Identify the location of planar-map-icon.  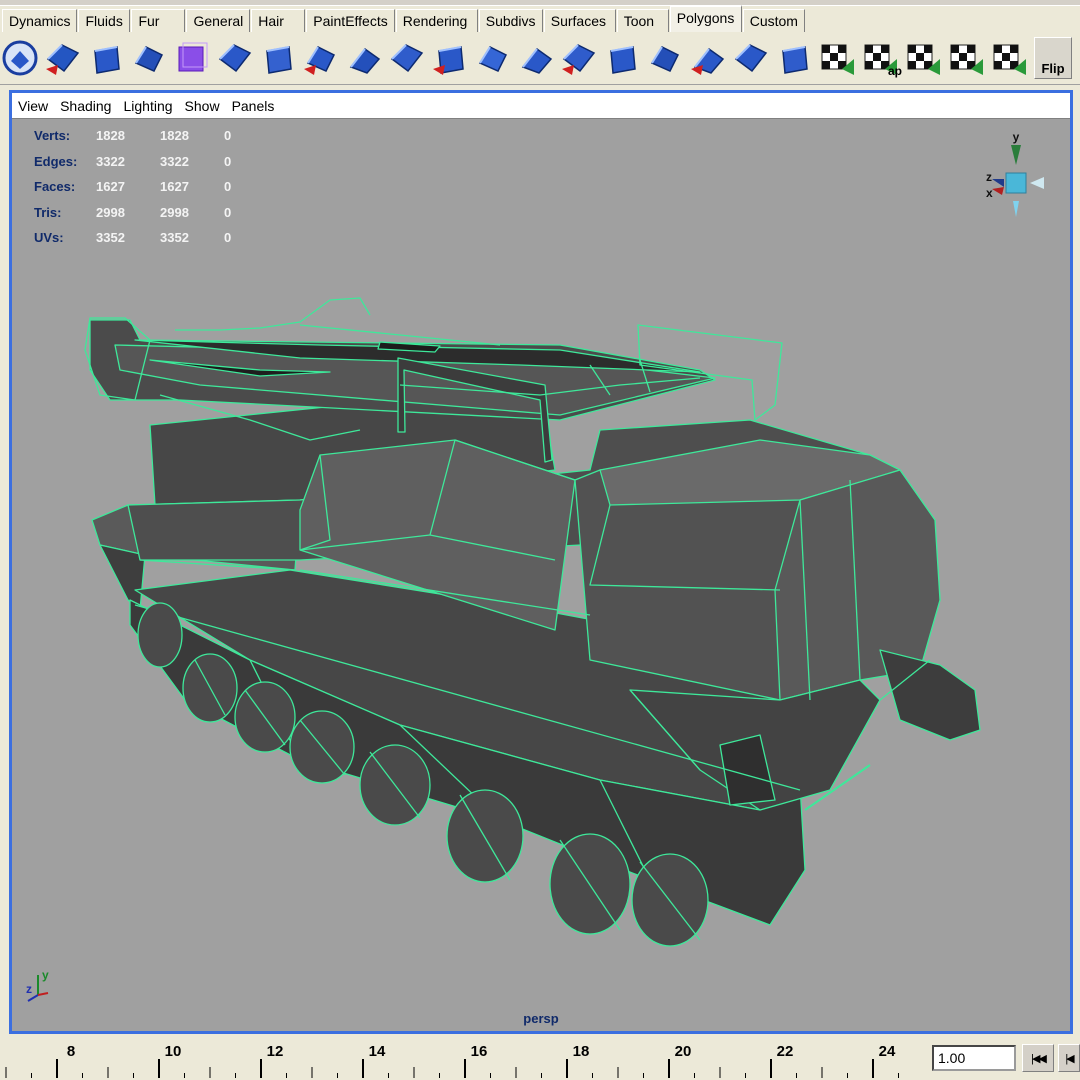
(794, 58).